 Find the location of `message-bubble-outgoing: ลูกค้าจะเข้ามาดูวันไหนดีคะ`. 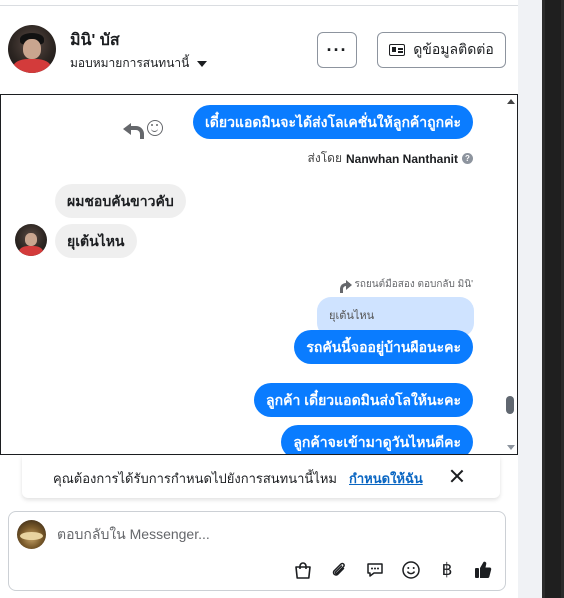

message-bubble-outgoing: ลูกค้าจะเข้ามาดูวันไหนดีคะ is located at coordinates (377, 439).